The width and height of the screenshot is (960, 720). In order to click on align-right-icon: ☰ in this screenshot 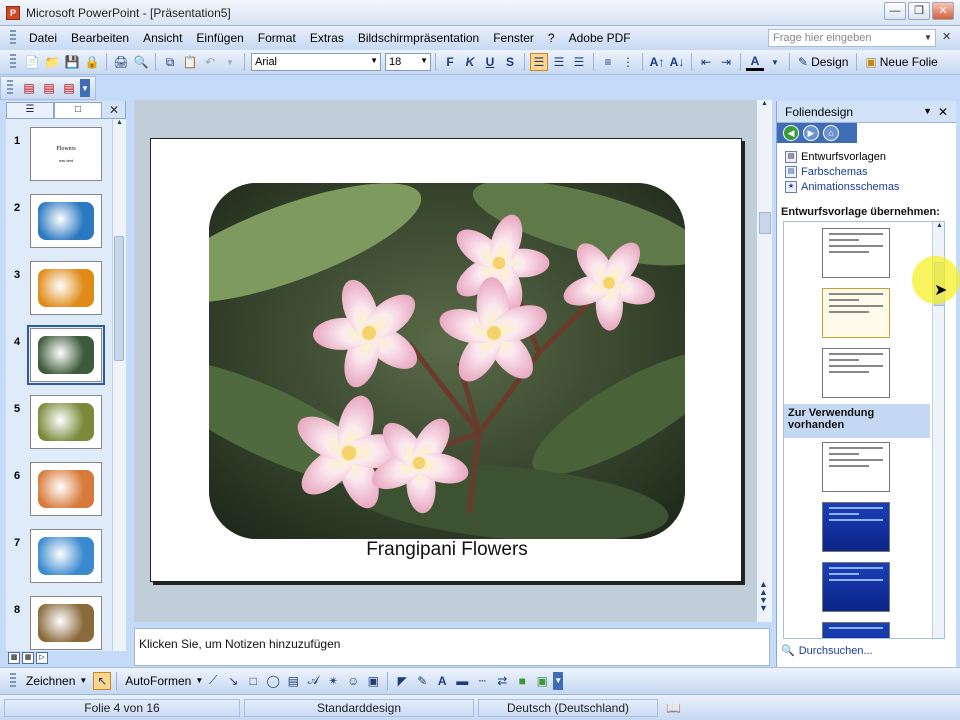, I will do `click(579, 62)`.